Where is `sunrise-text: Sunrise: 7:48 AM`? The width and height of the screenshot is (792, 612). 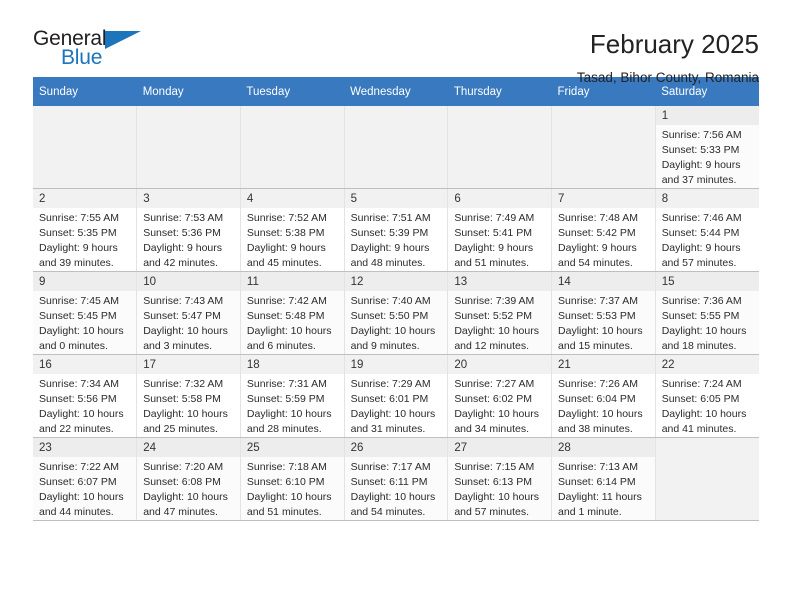
sunrise-text: Sunrise: 7:48 AM is located at coordinates (598, 218).